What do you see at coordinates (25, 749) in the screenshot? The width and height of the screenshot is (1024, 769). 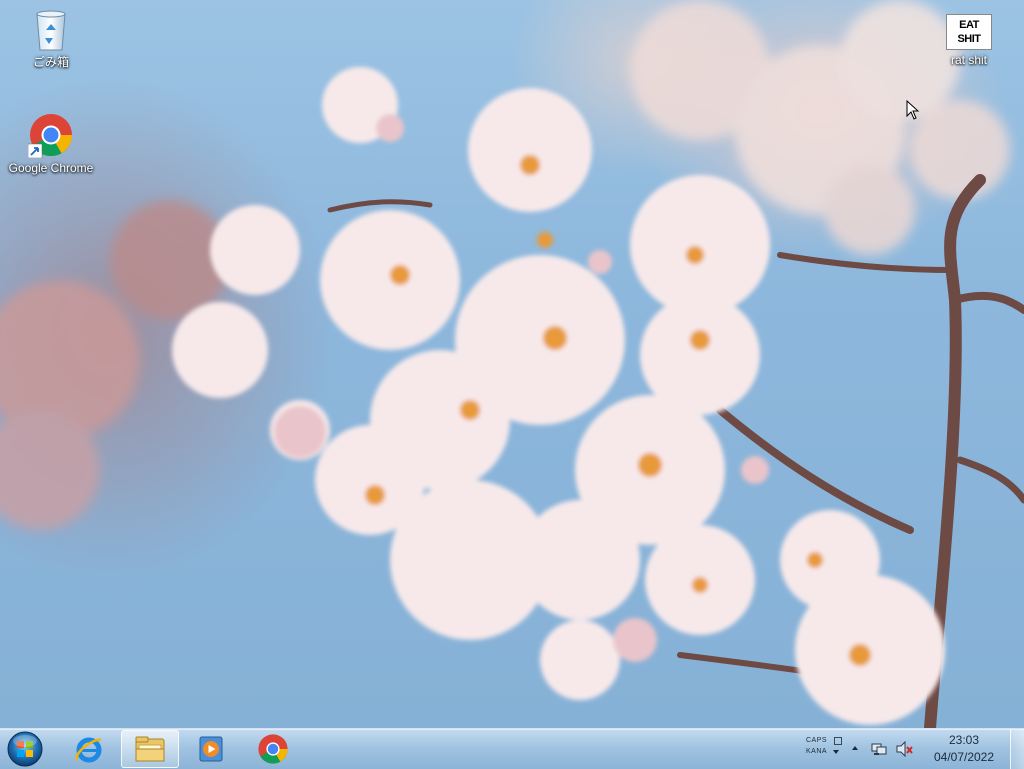 I see `start-orb-icon` at bounding box center [25, 749].